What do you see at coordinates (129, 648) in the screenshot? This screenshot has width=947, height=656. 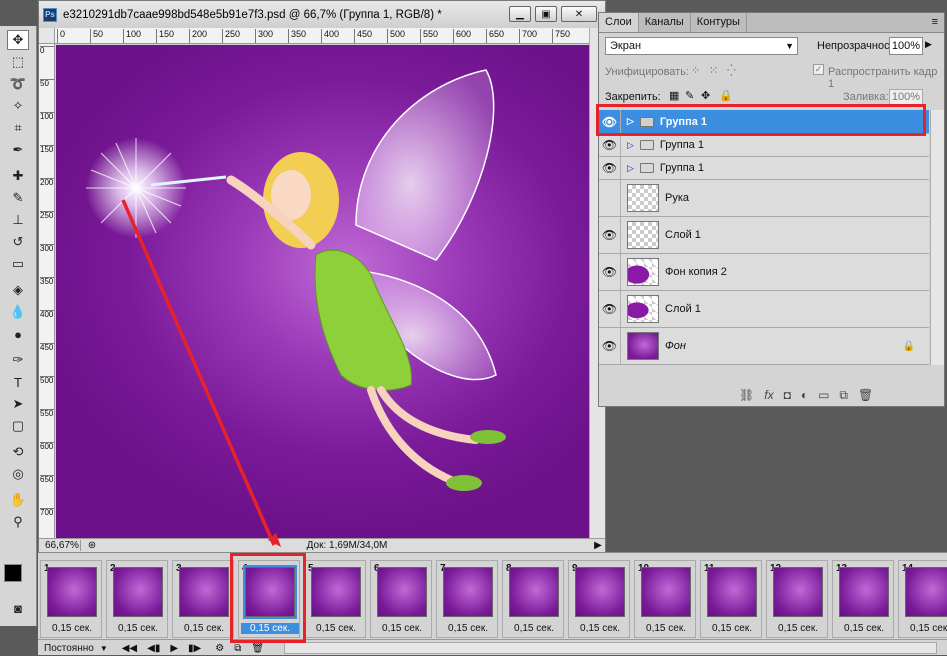 I see `first-frame-icon: ◀◀` at bounding box center [129, 648].